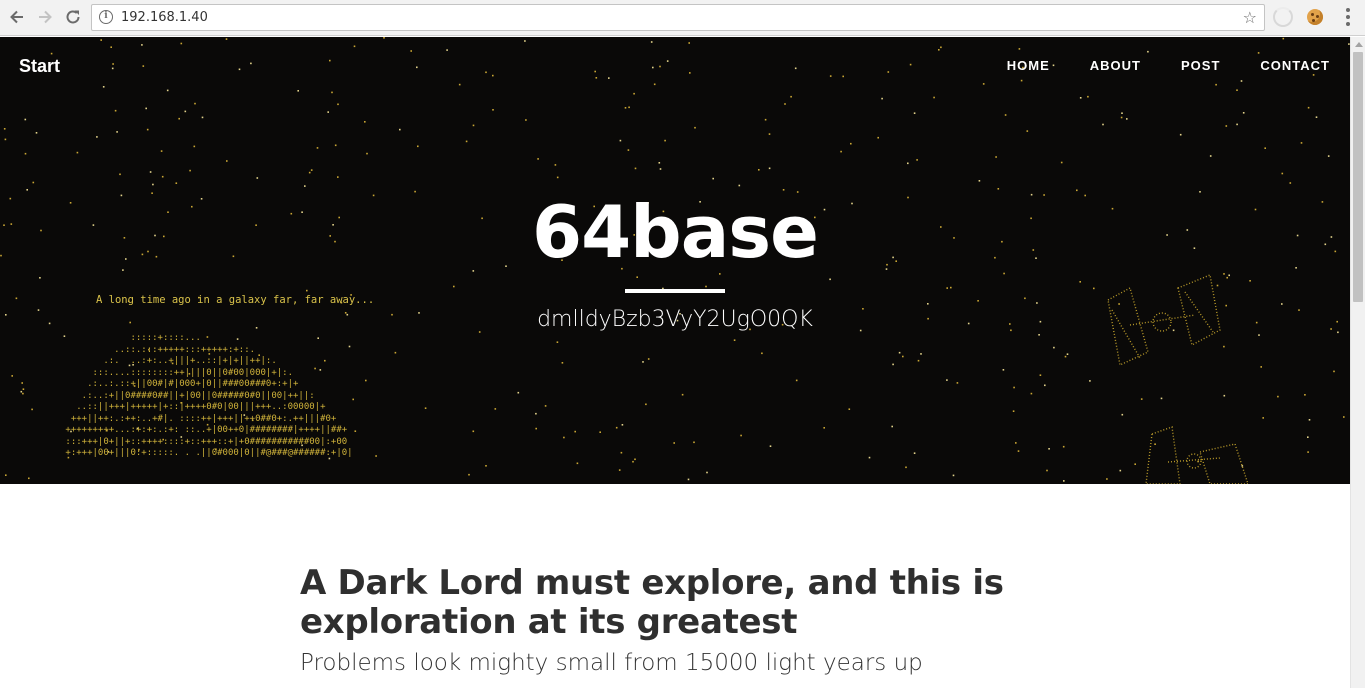 Image resolution: width=1365 pixels, height=688 pixels. Describe the element at coordinates (1028, 65) in the screenshot. I see `nav-home-link: HOME` at that location.